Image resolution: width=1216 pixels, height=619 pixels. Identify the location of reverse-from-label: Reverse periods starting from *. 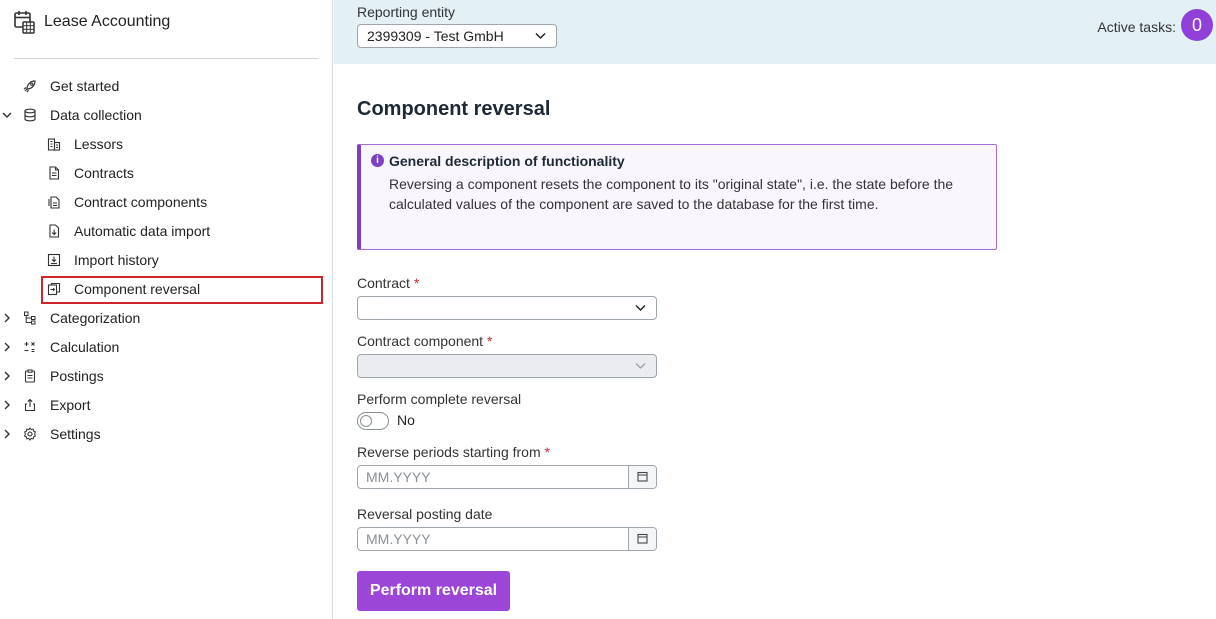
(453, 452).